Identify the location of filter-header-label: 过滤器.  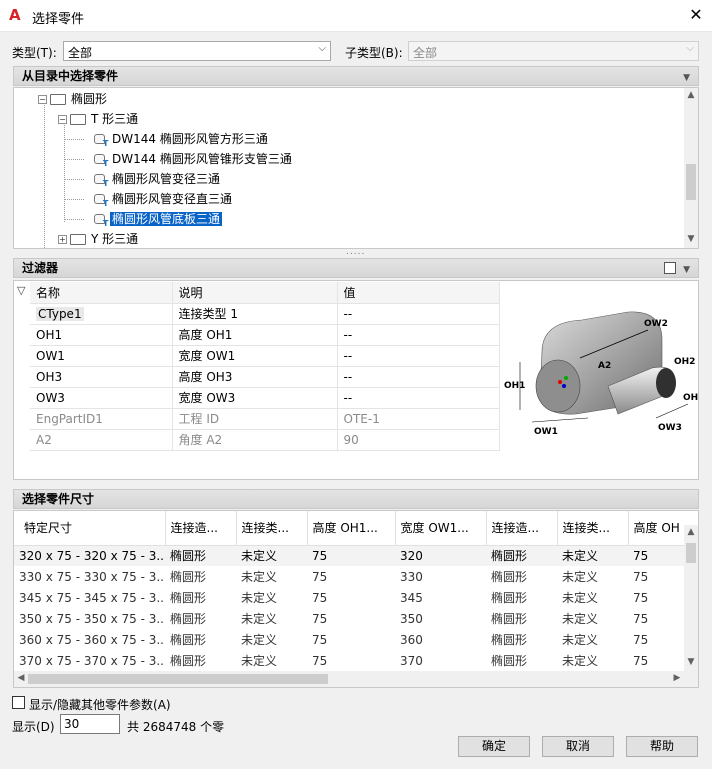
(40, 268).